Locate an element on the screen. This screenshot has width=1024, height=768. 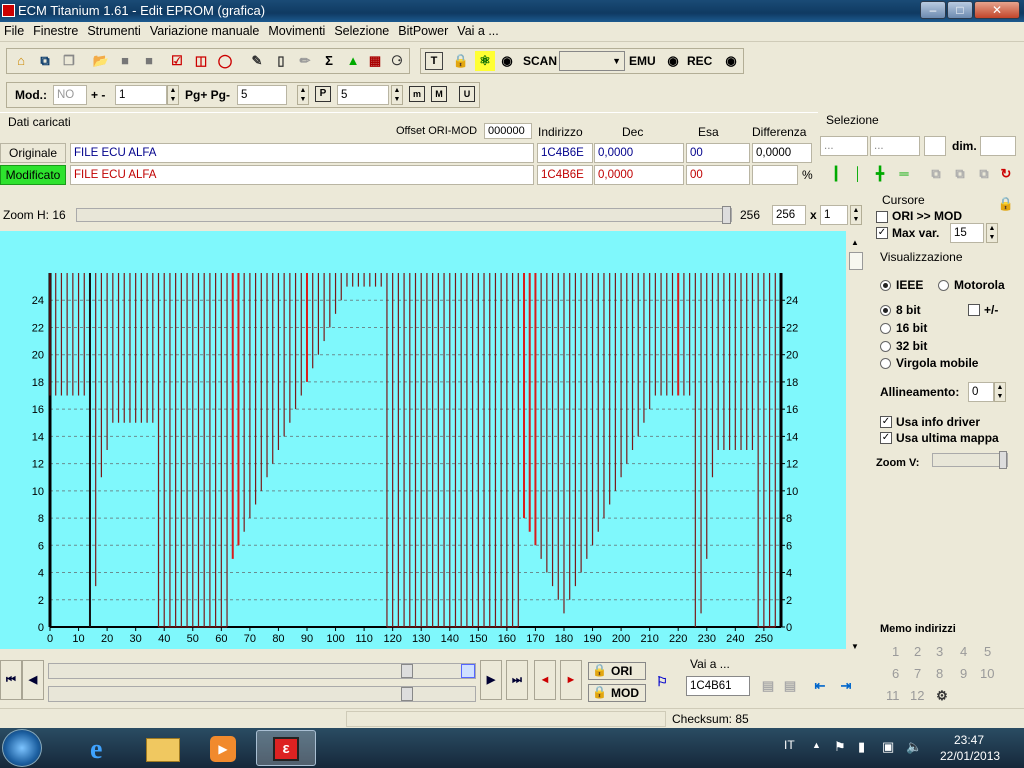
paste-sel-icon: ⧉ is located at coordinates (960, 174).